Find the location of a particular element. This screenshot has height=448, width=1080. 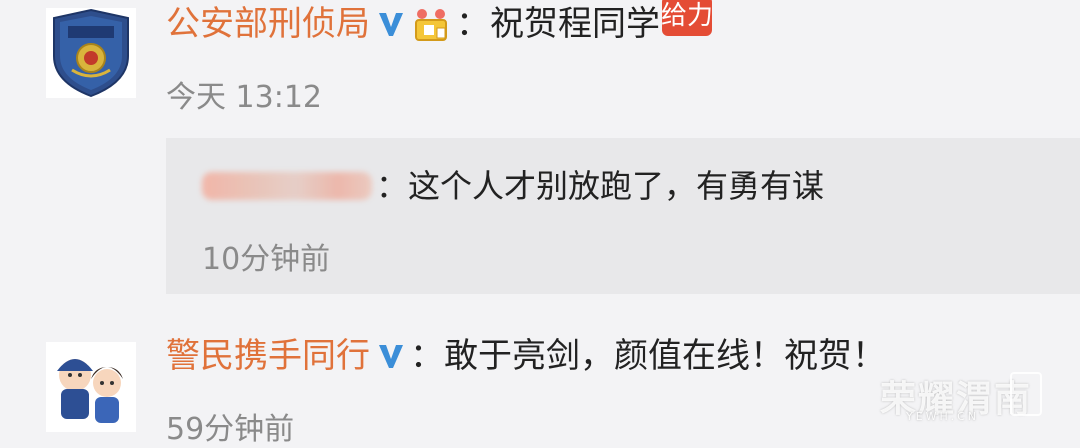

comment-username: 公安部刑侦局 is located at coordinates (268, 24).